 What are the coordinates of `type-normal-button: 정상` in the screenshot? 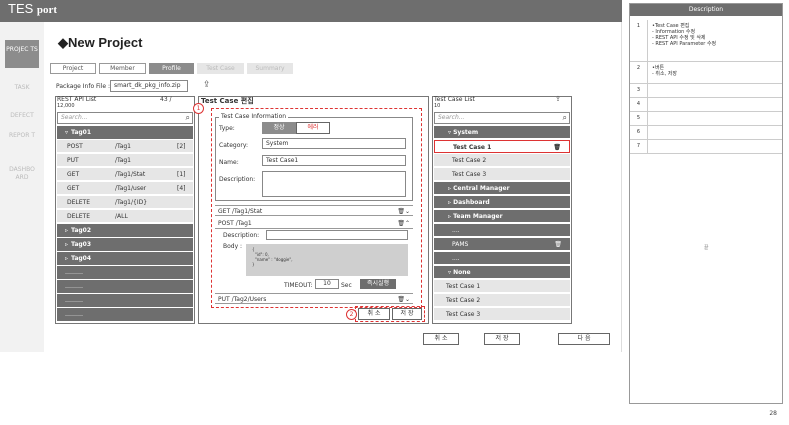 It's located at (279, 128).